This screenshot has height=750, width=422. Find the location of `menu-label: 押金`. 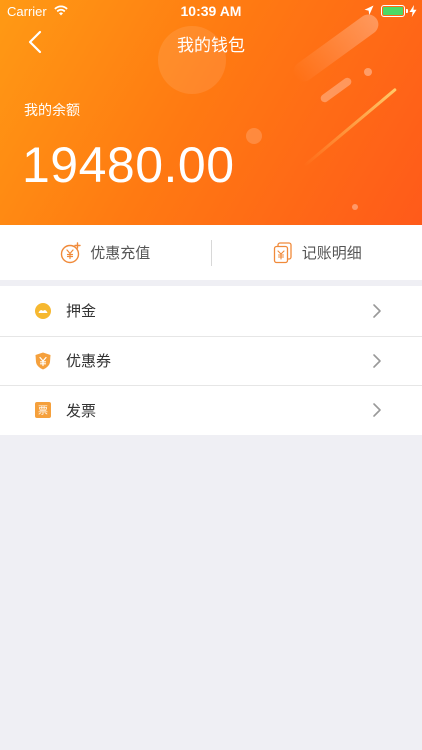

menu-label: 押金 is located at coordinates (81, 311).